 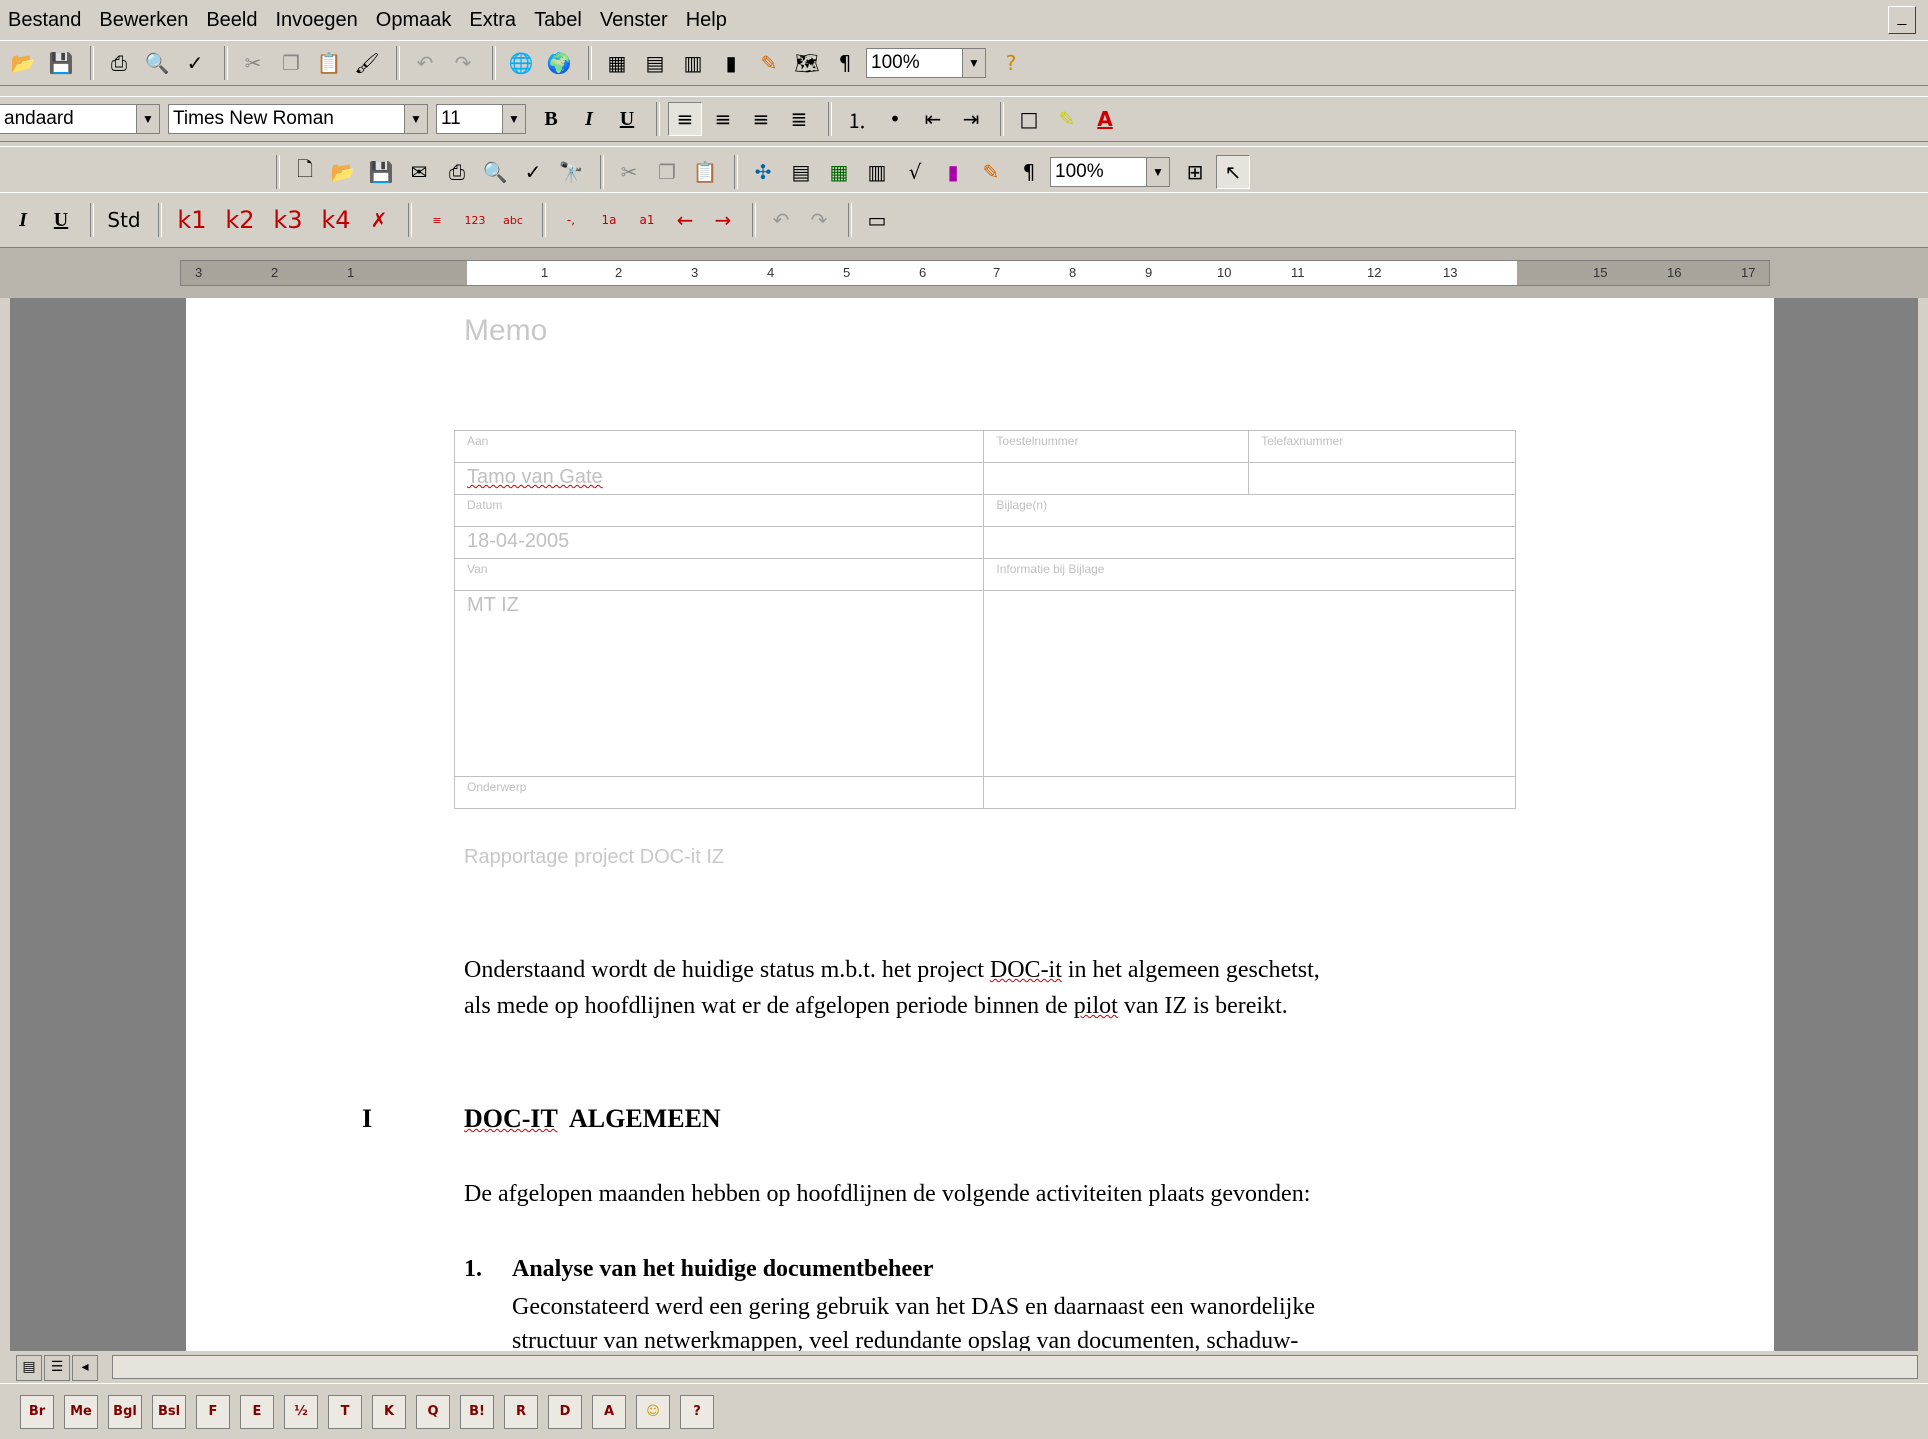 I want to click on web-toolbar-icon: 🌍, so click(x=559, y=63).